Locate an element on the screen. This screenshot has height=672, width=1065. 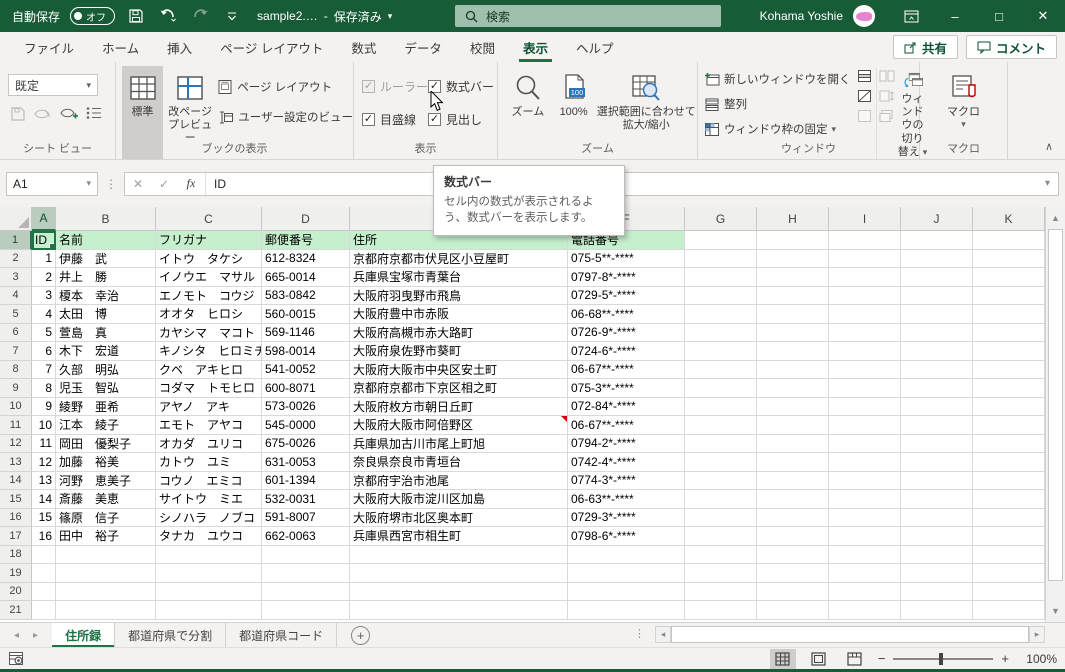
cell: 奈良県奈良市青垣台 is located at coordinates (459, 462).